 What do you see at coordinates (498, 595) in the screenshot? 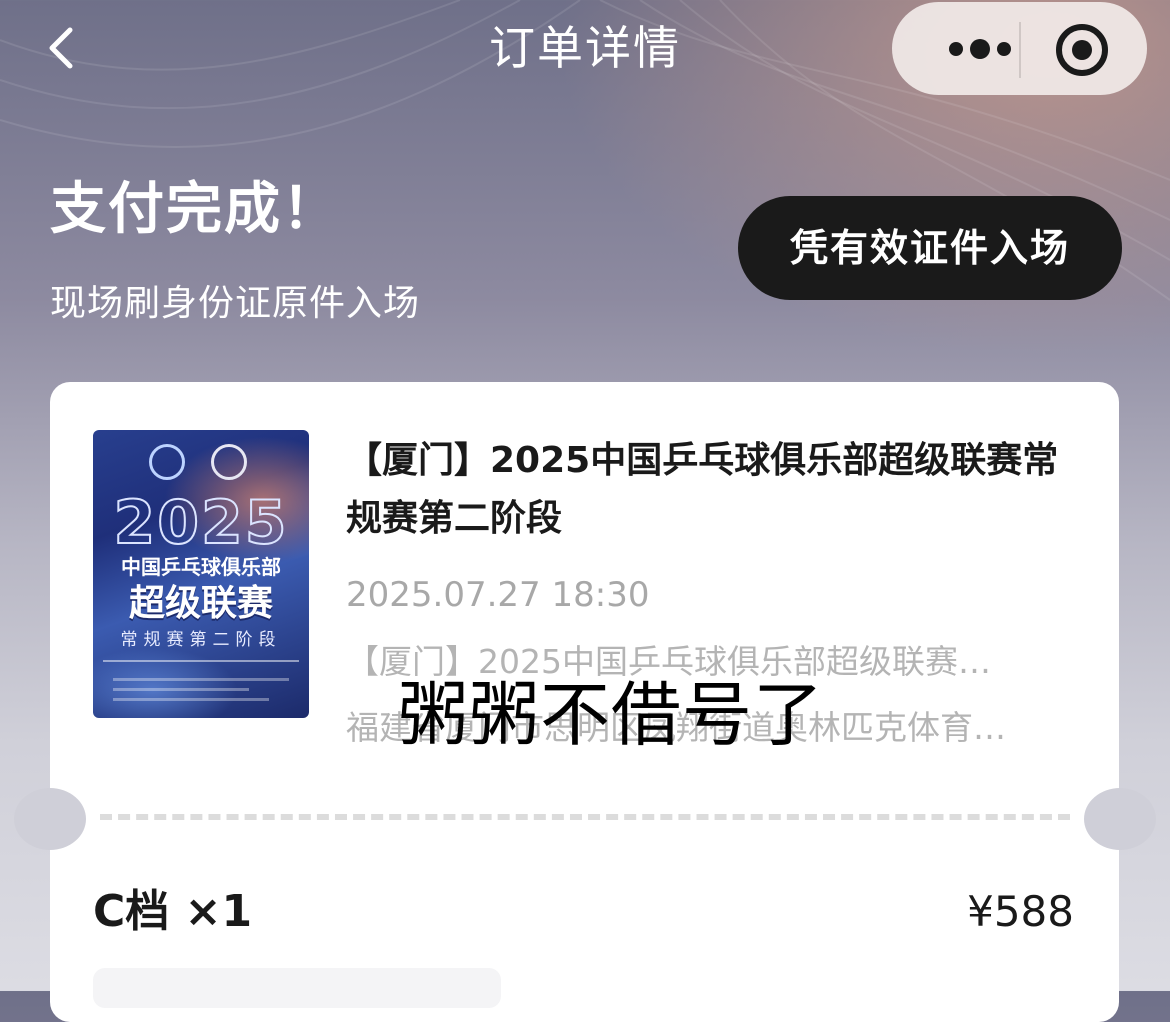
I see `event-datetime: 2025.07.27 18:30` at bounding box center [498, 595].